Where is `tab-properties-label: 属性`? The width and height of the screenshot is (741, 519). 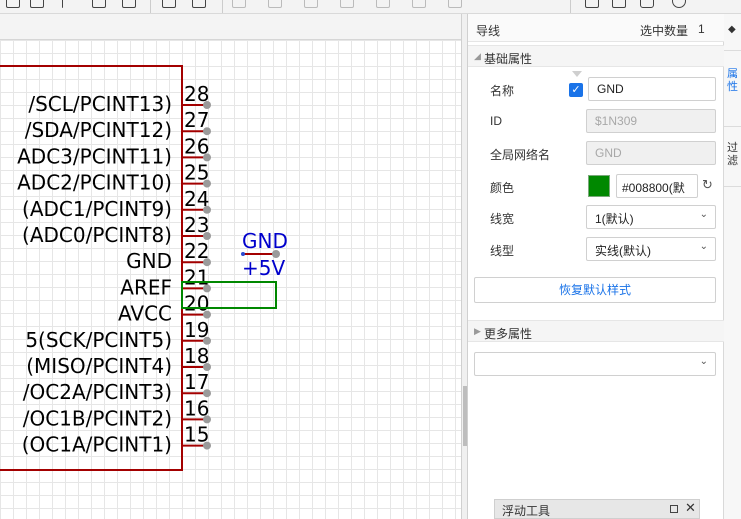 tab-properties-label: 属性 is located at coordinates (732, 80).